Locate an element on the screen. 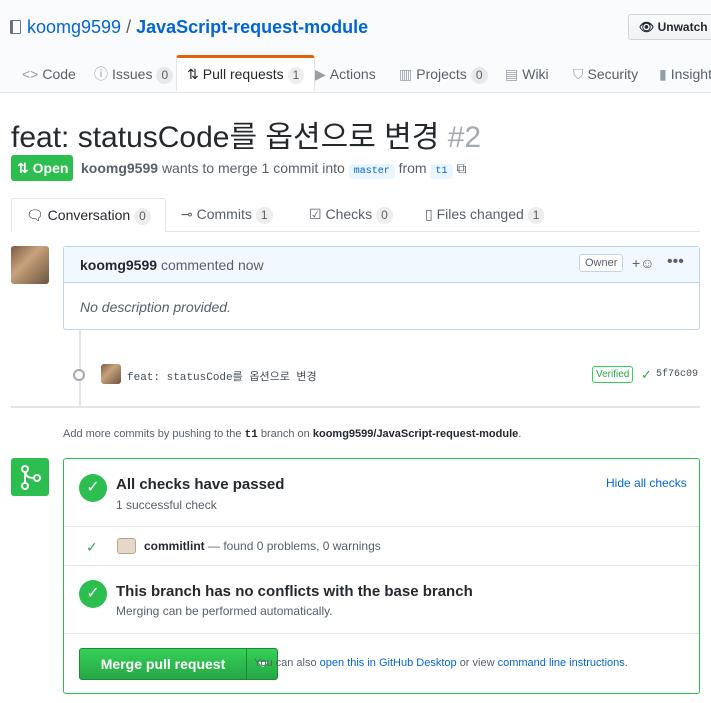  check-item-desc: — found 0 problems, 0 warnings is located at coordinates (294, 546).